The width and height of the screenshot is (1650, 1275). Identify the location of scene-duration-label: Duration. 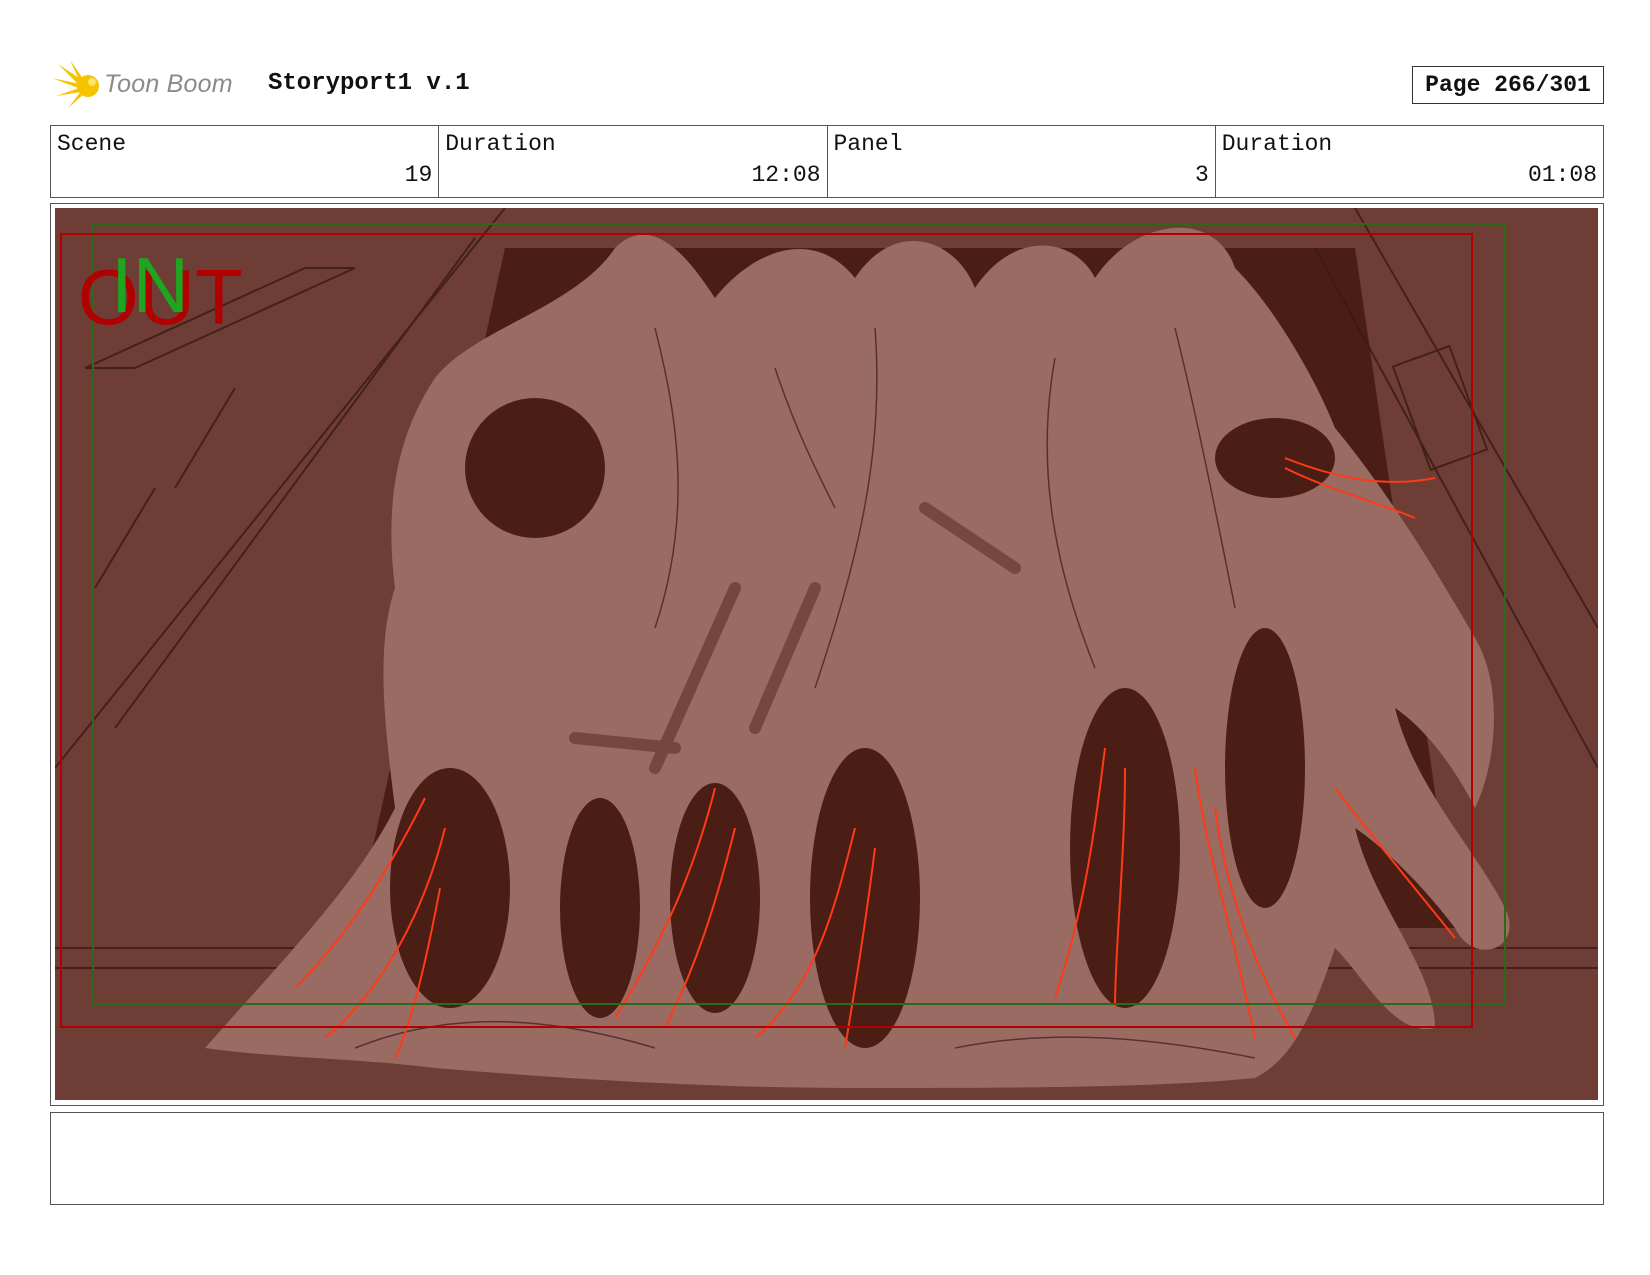
(500, 144).